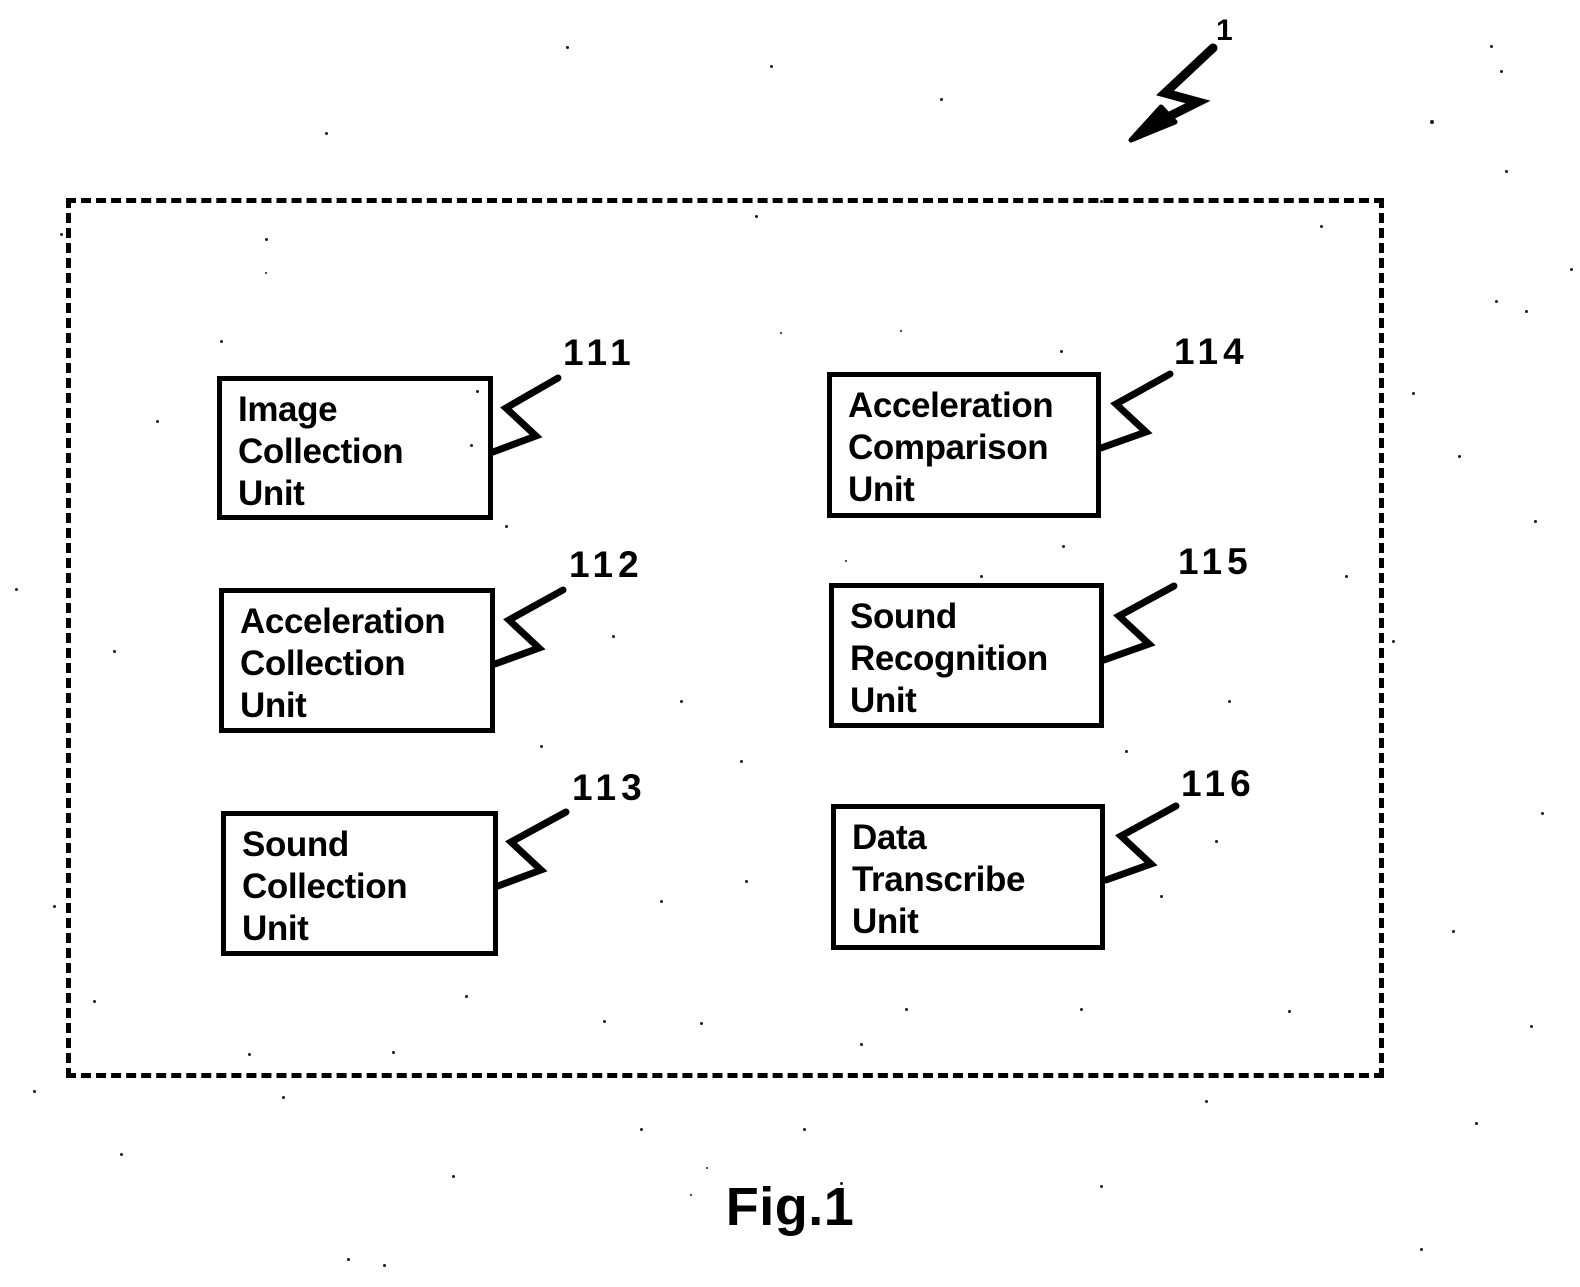 The width and height of the screenshot is (1580, 1287). I want to click on figure-caption: Fig.1, so click(790, 1207).